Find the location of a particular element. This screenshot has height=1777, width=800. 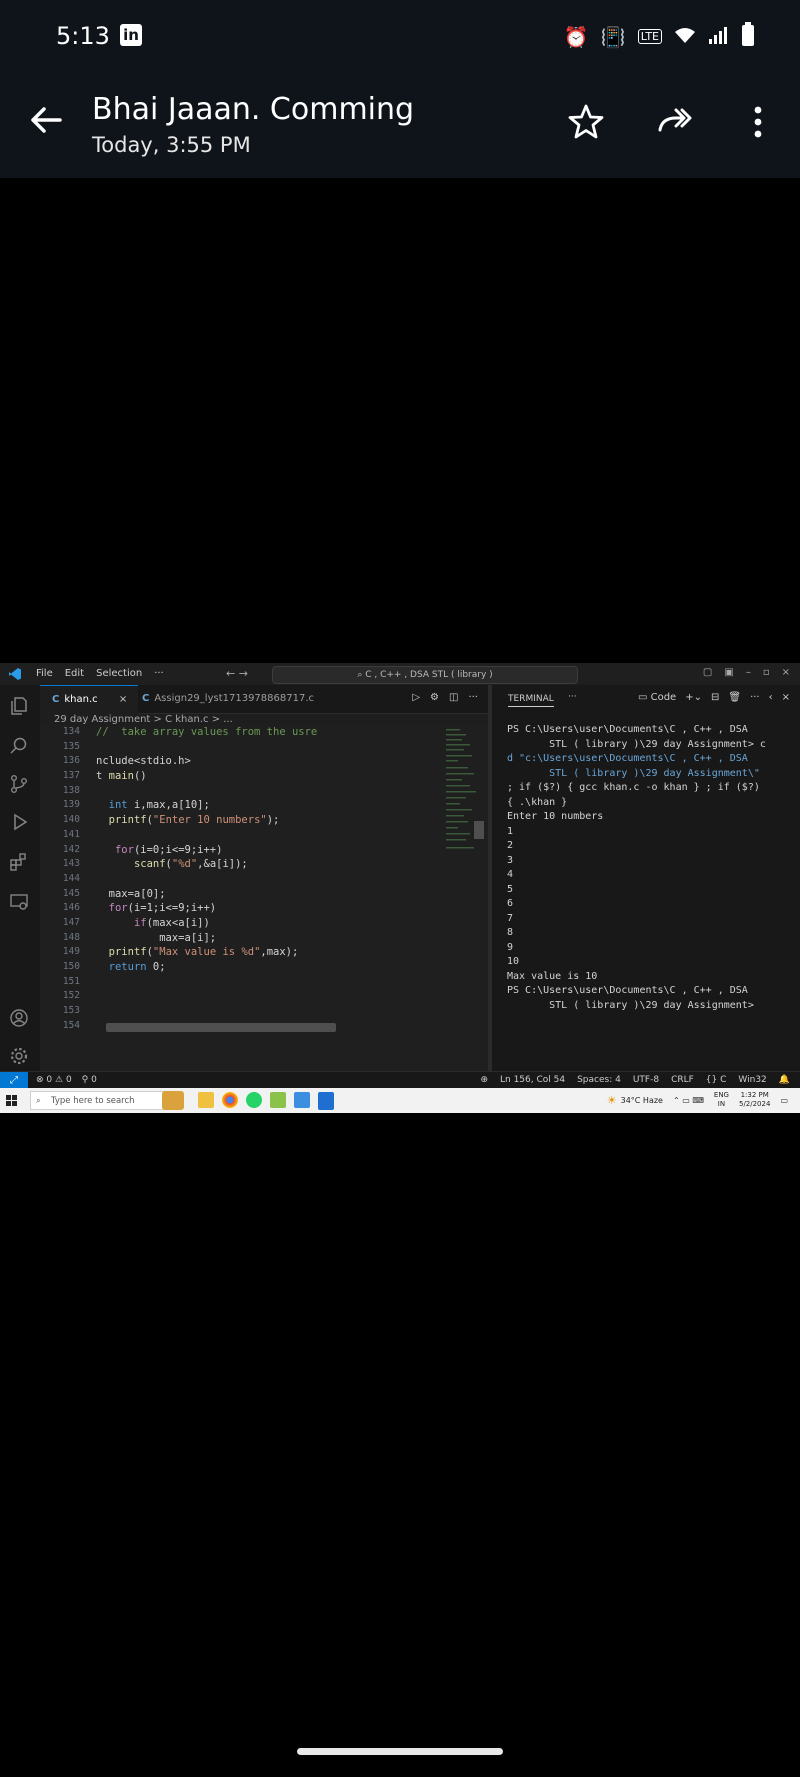

code-line: // take array values from the usre is located at coordinates (206, 732).